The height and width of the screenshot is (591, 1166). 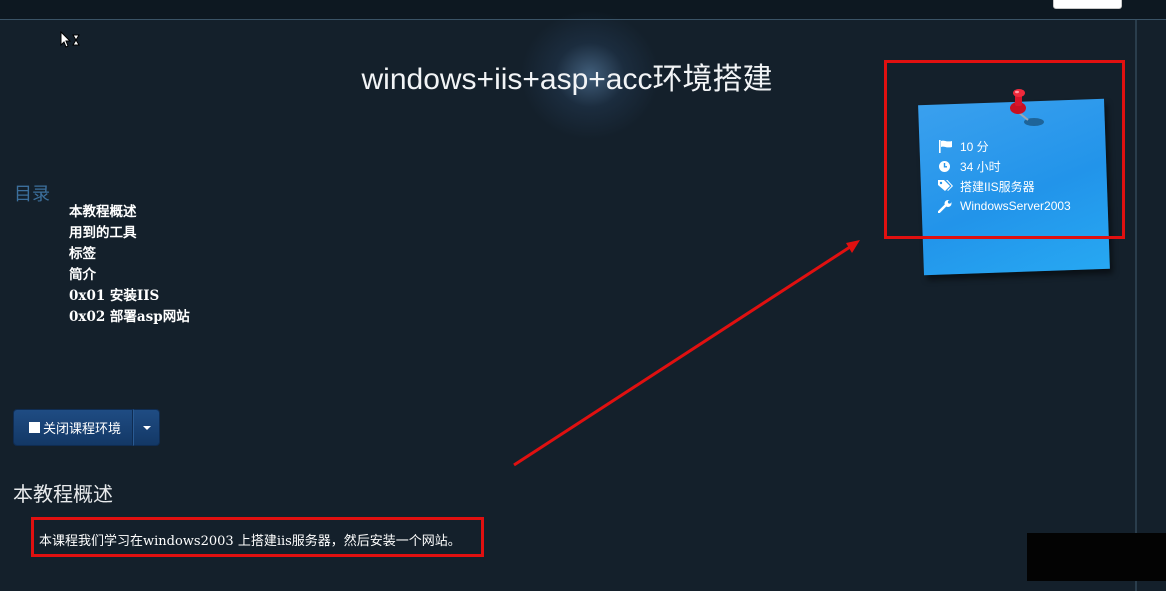 I want to click on toc-item-tags: 标签, so click(x=129, y=254).